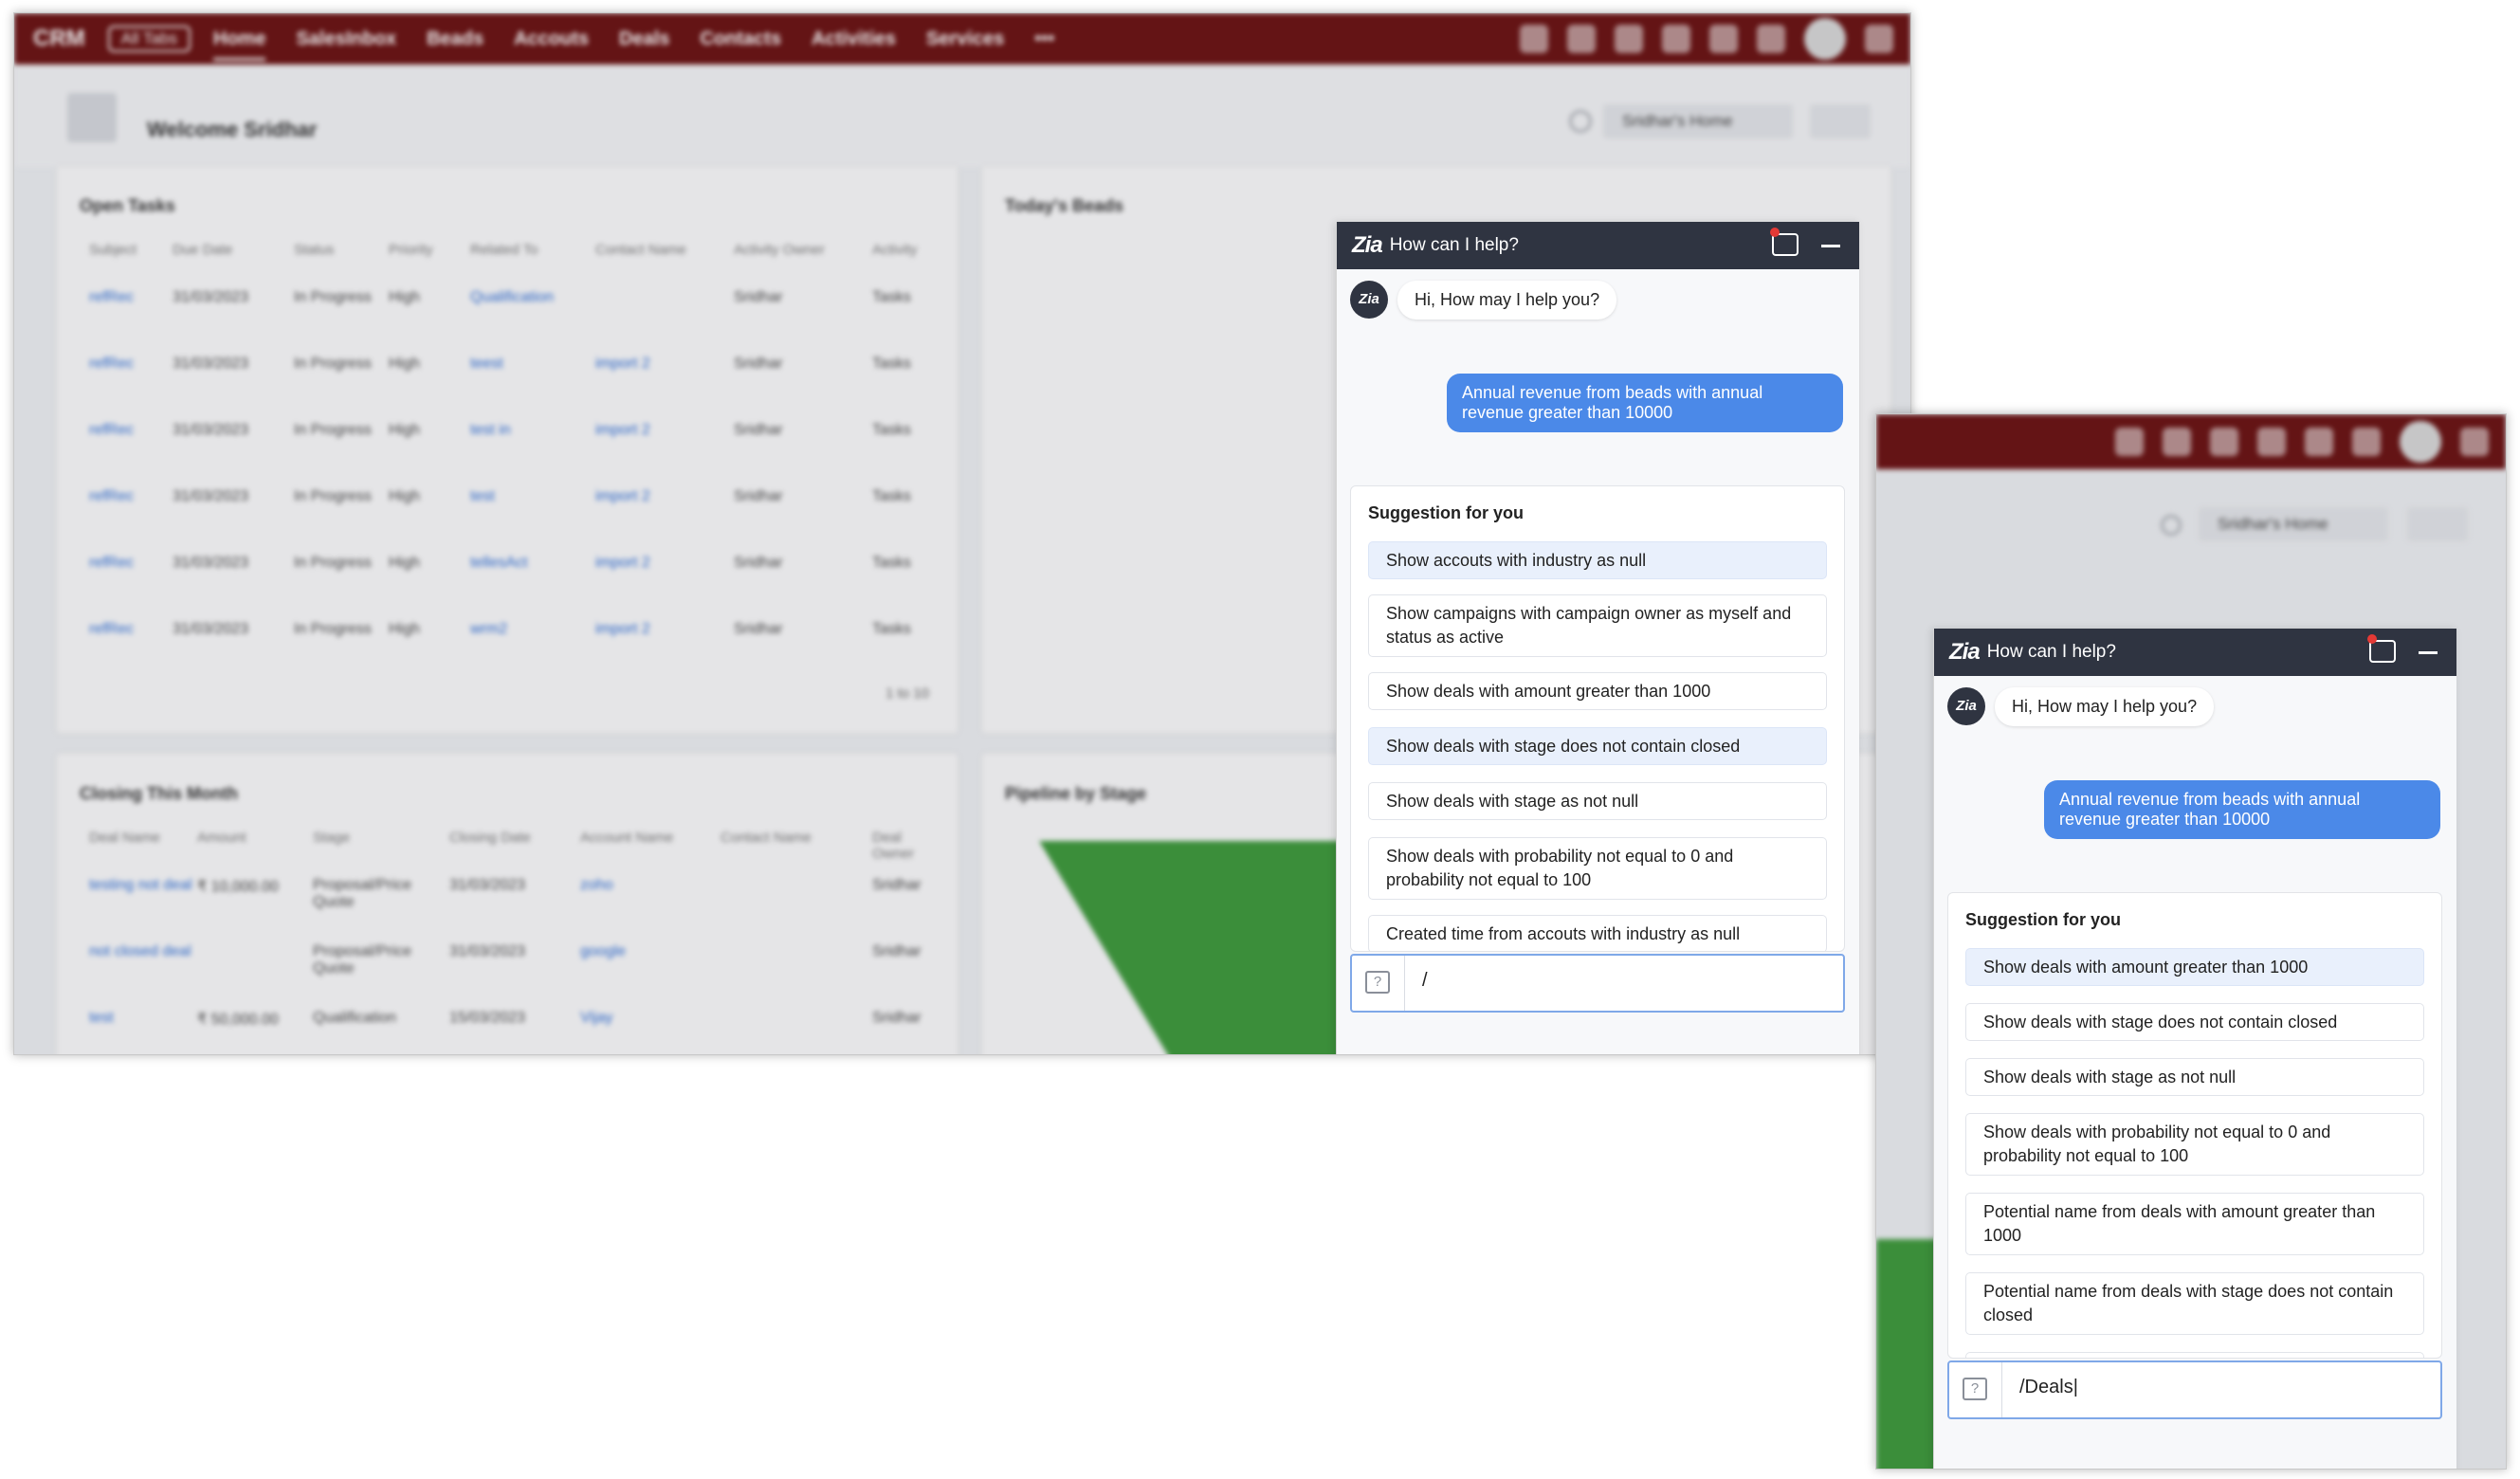 The height and width of the screenshot is (1479, 2520). I want to click on suggestion-chip: Show accouts with industry as null, so click(1597, 560).